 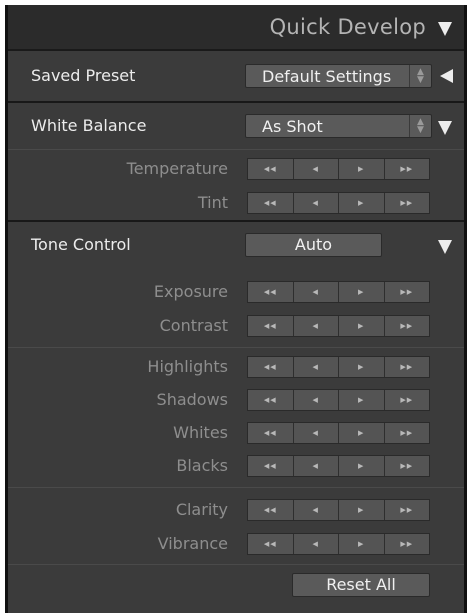 I want to click on temperature-stepper: ◀◀ ◀ ▶ ▶▶, so click(x=338, y=169).